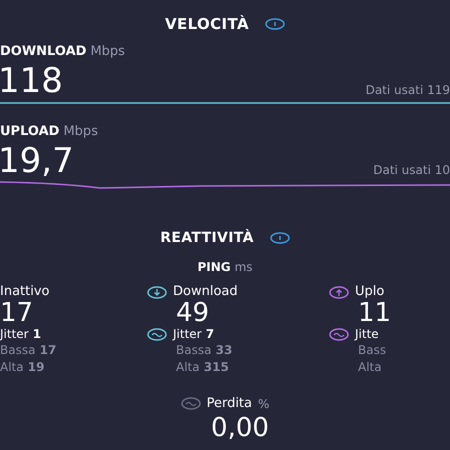 The width and height of the screenshot is (450, 450). I want to click on loss-label: Perdita, so click(229, 404).